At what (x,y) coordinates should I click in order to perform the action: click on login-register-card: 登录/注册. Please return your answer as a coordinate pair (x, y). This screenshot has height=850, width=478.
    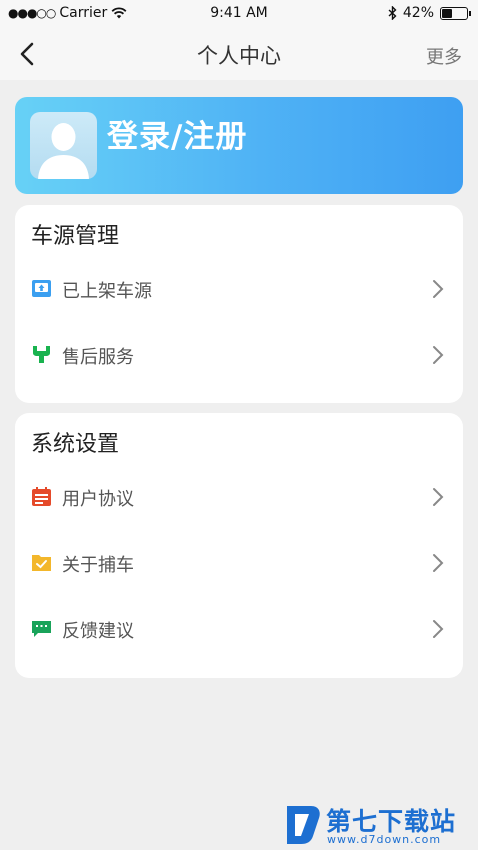
    Looking at the image, I should click on (239, 145).